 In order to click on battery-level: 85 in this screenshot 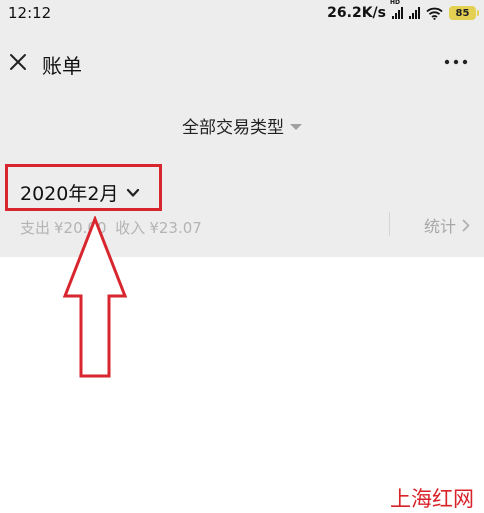, I will do `click(462, 13)`.